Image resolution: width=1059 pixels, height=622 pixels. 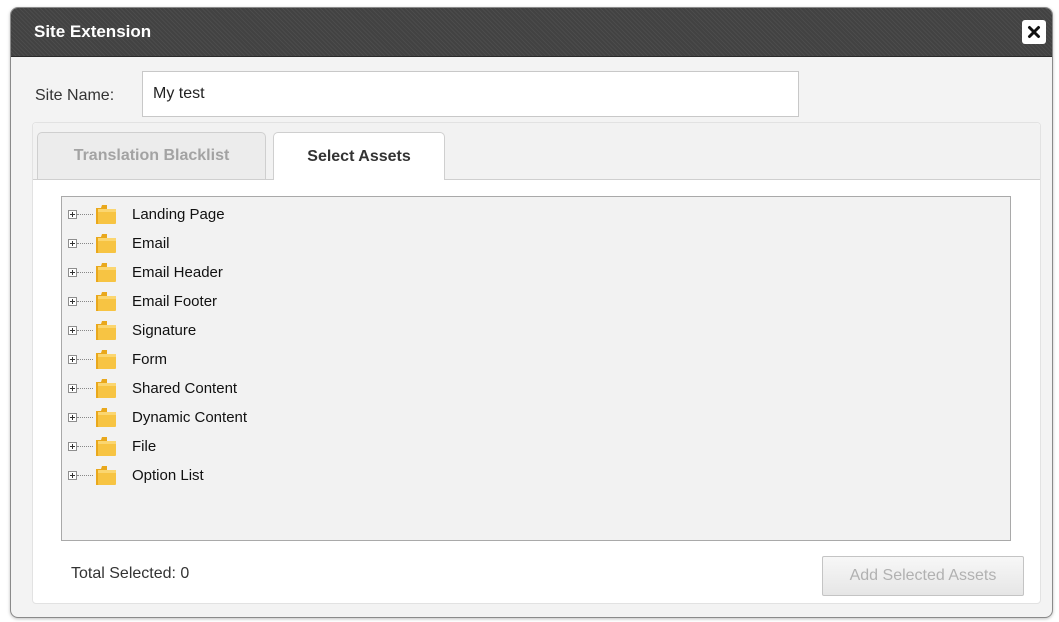 What do you see at coordinates (168, 475) in the screenshot?
I see `tree-item-label: Option List` at bounding box center [168, 475].